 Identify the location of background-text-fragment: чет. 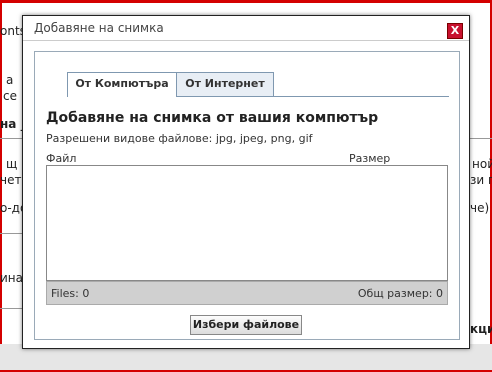
(11, 180).